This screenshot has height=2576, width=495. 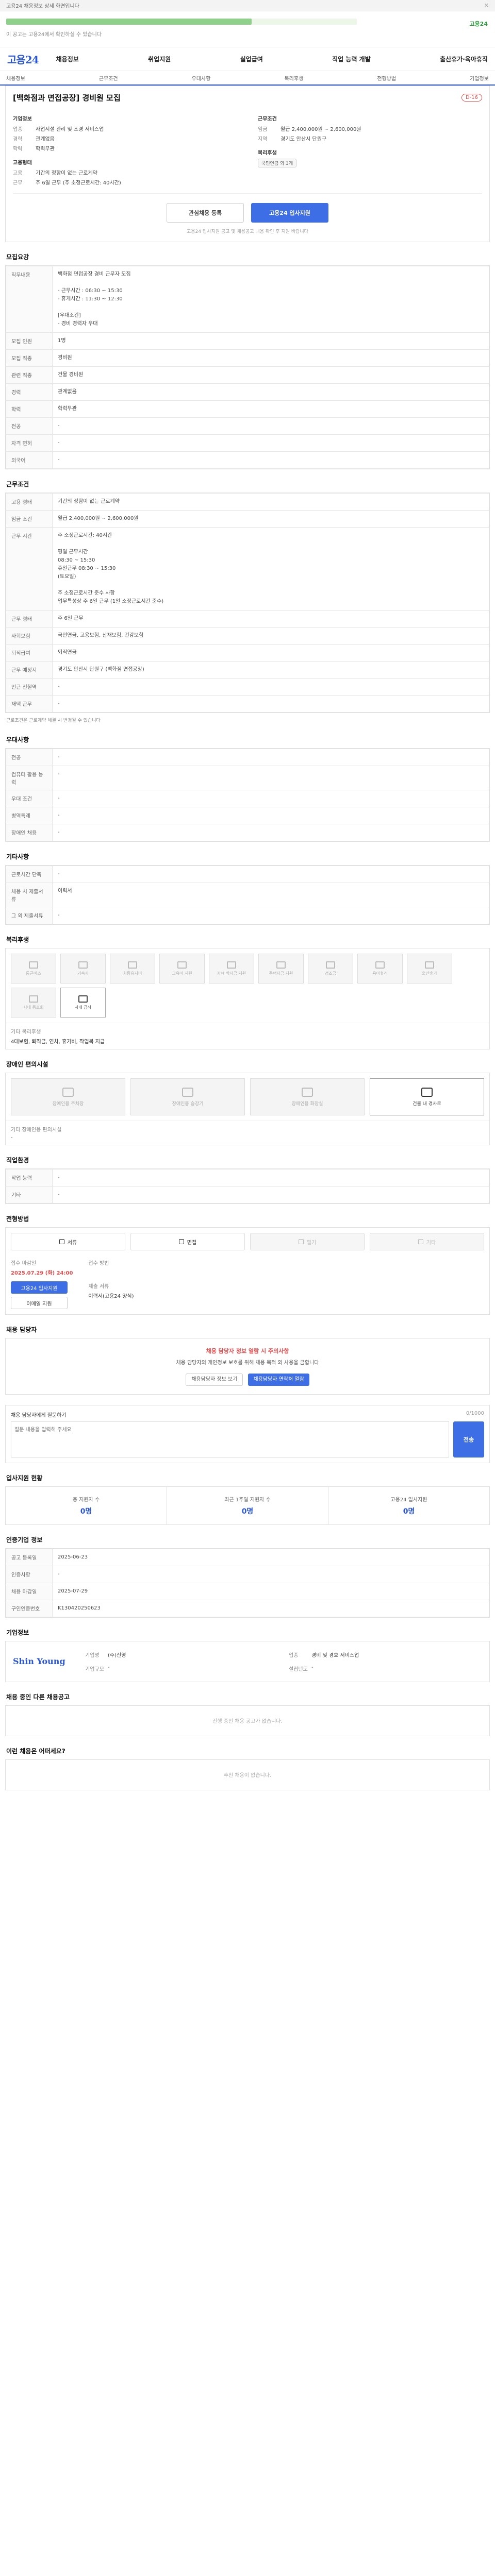 What do you see at coordinates (18, 183) in the screenshot?
I see `summary-key: 근무` at bounding box center [18, 183].